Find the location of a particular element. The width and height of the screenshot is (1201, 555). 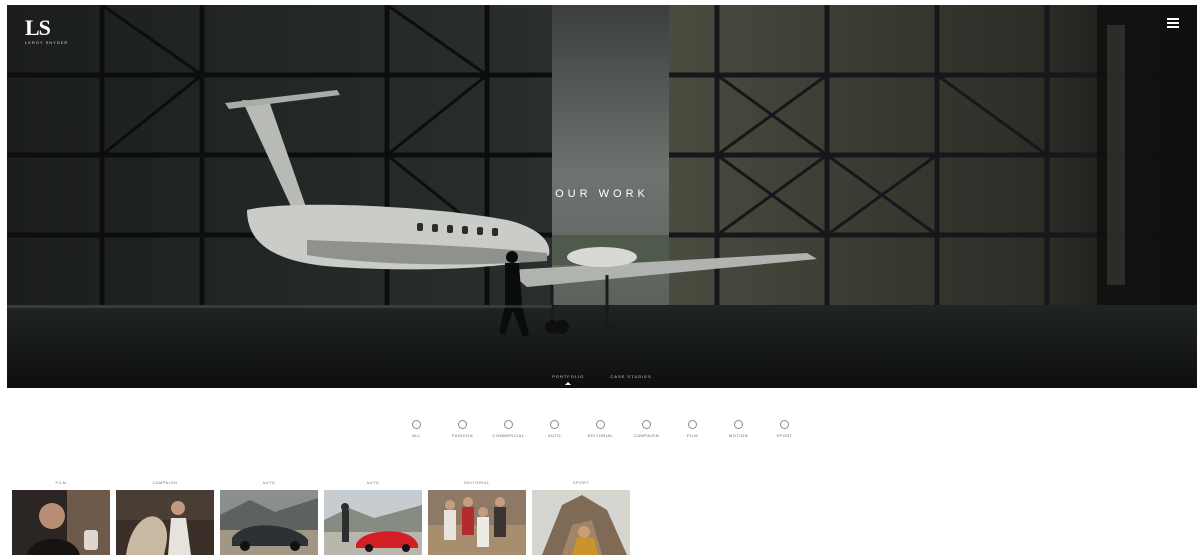

car-photo-icon is located at coordinates (269, 522).